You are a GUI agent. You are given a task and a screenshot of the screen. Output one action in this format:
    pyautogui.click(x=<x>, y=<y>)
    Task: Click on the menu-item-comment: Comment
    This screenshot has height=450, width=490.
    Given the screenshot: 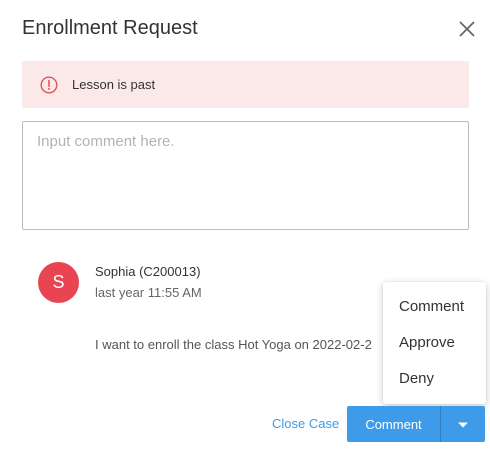 What is the action you would take?
    pyautogui.click(x=434, y=307)
    